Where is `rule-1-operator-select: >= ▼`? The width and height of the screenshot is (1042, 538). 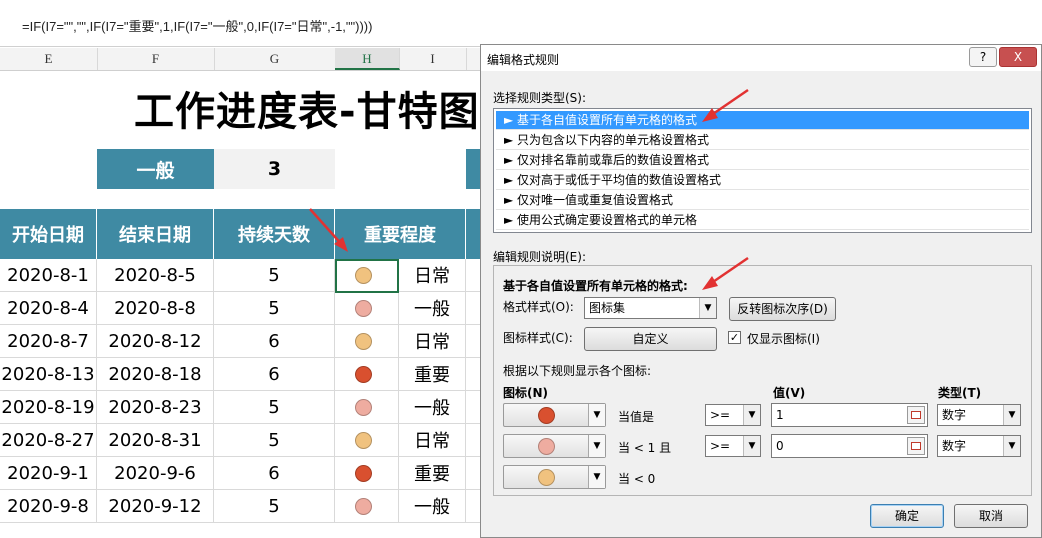
rule-1-operator-select: >= ▼ is located at coordinates (733, 415).